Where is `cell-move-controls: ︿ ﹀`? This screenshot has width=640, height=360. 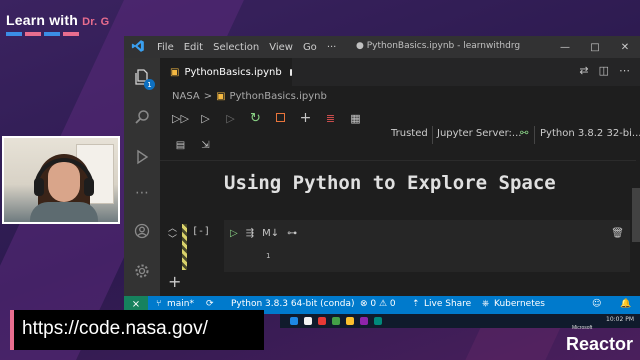
cell-move-controls: ︿ ﹀ is located at coordinates (172, 235).